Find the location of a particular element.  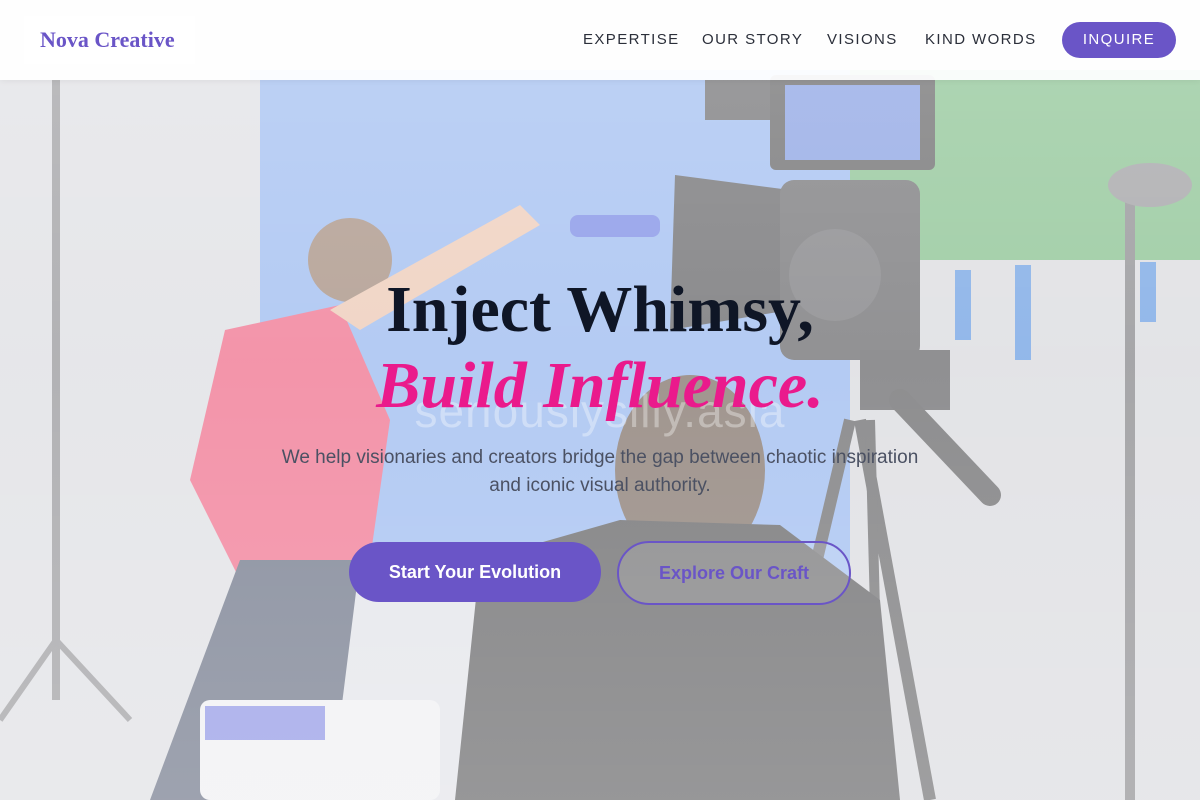

hero-headline-line1: Inject Whimsy, is located at coordinates (600, 309).